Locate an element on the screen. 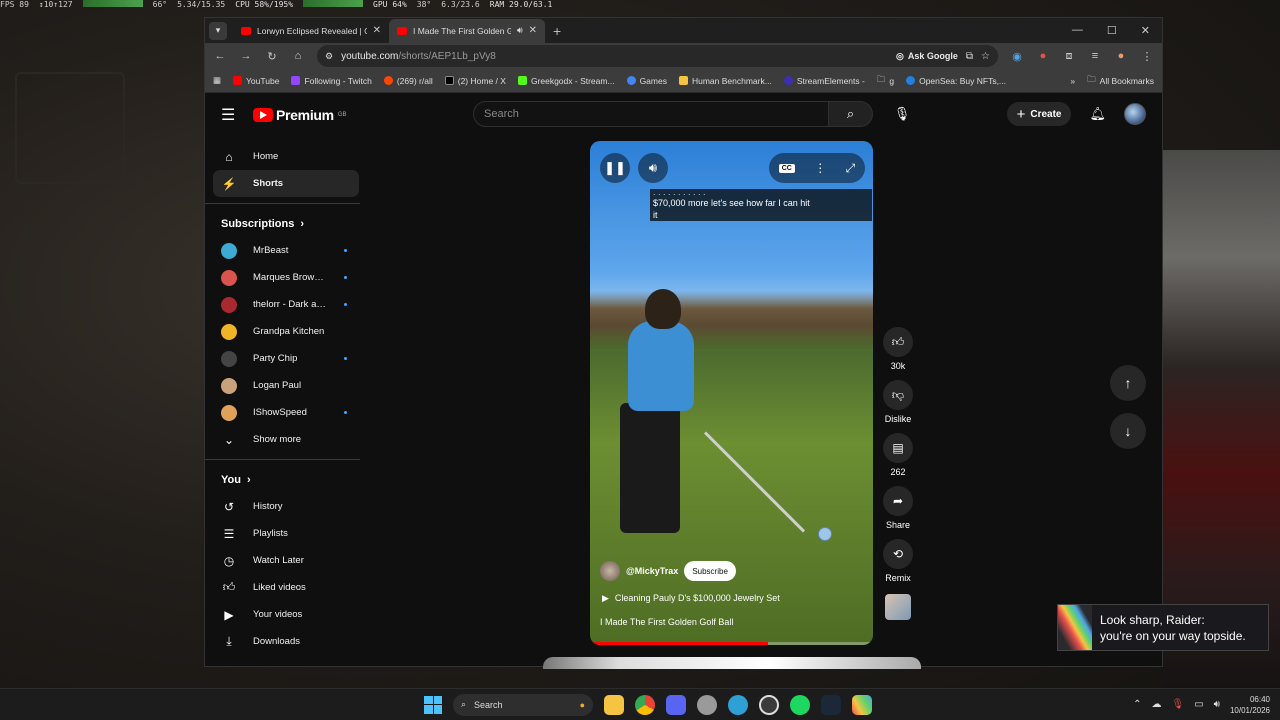  forward-icon: → is located at coordinates (246, 56).